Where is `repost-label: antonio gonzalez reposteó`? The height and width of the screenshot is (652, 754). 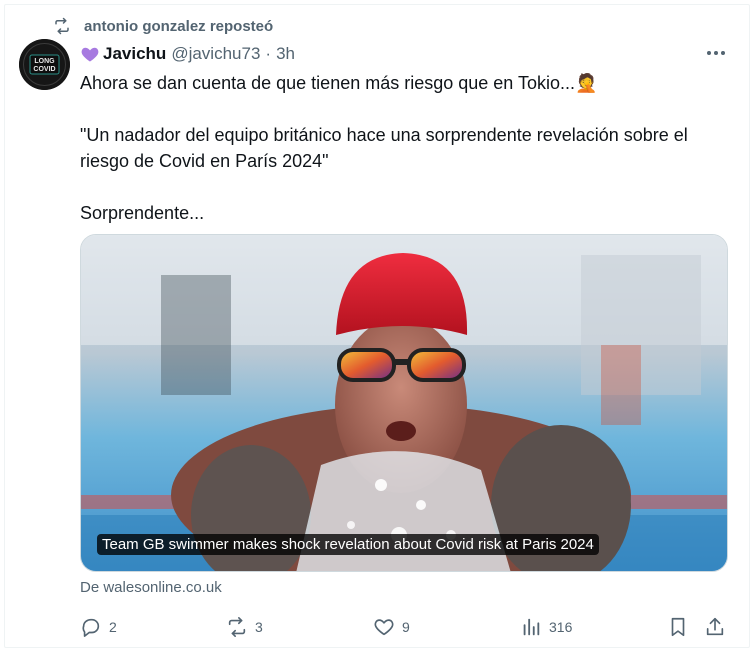
repost-label: antonio gonzalez reposteó is located at coordinates (178, 26).